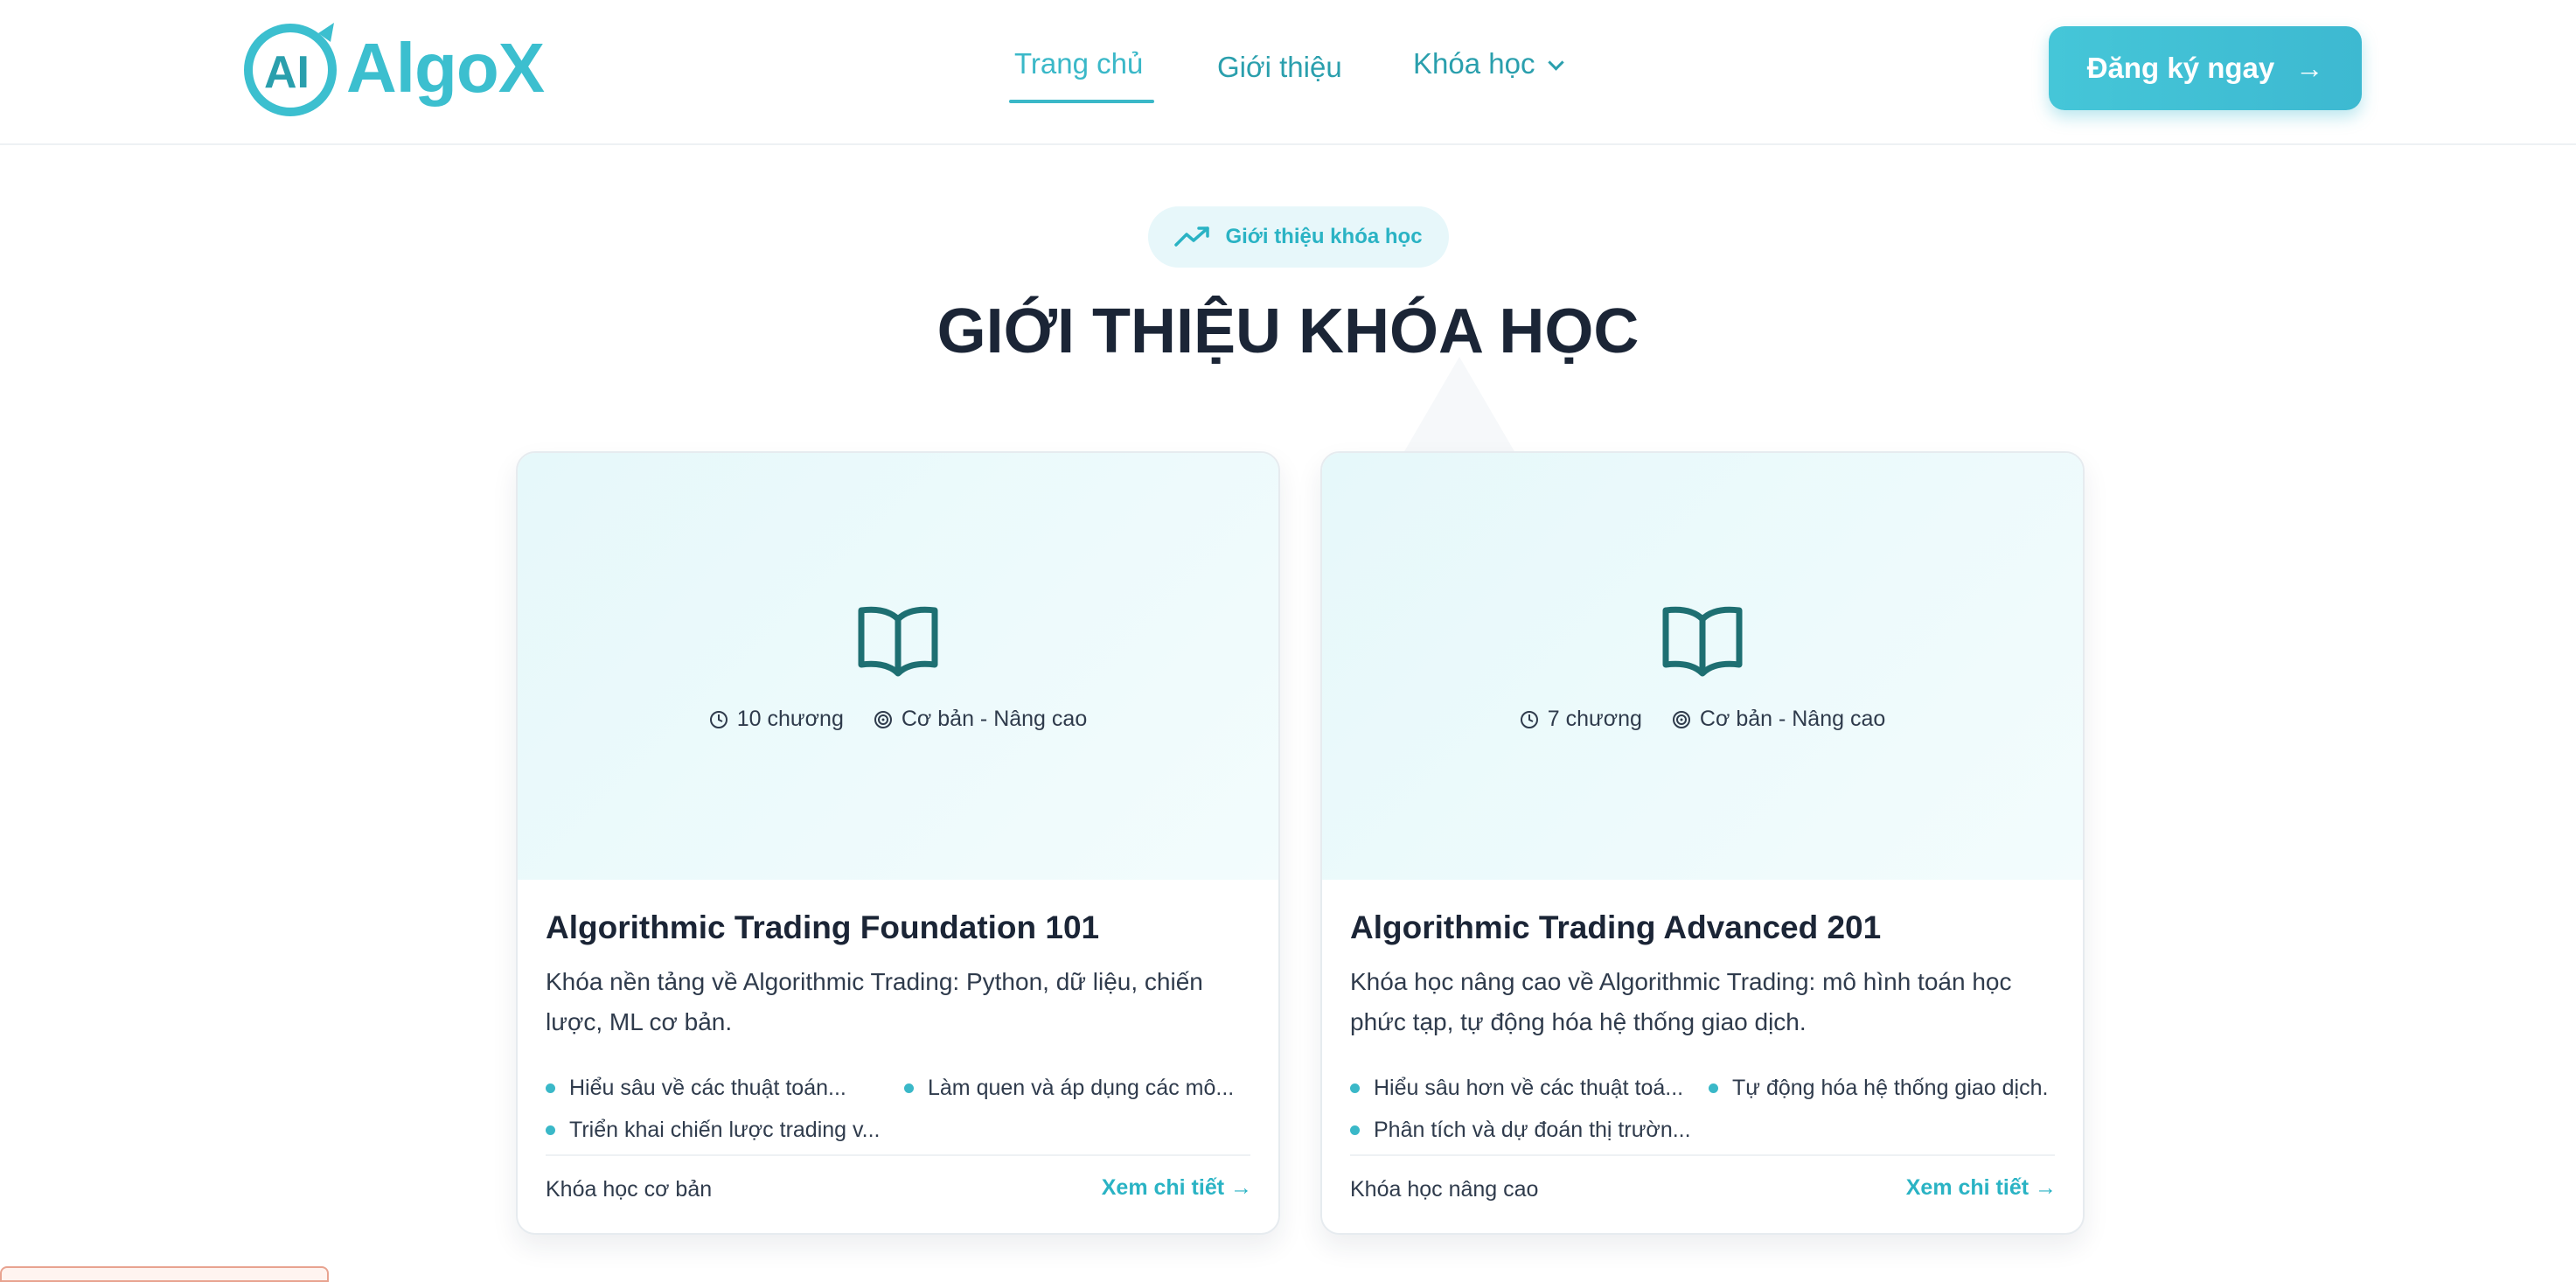  What do you see at coordinates (629, 1189) in the screenshot?
I see `course-level-tag: Khóa học cơ bản` at bounding box center [629, 1189].